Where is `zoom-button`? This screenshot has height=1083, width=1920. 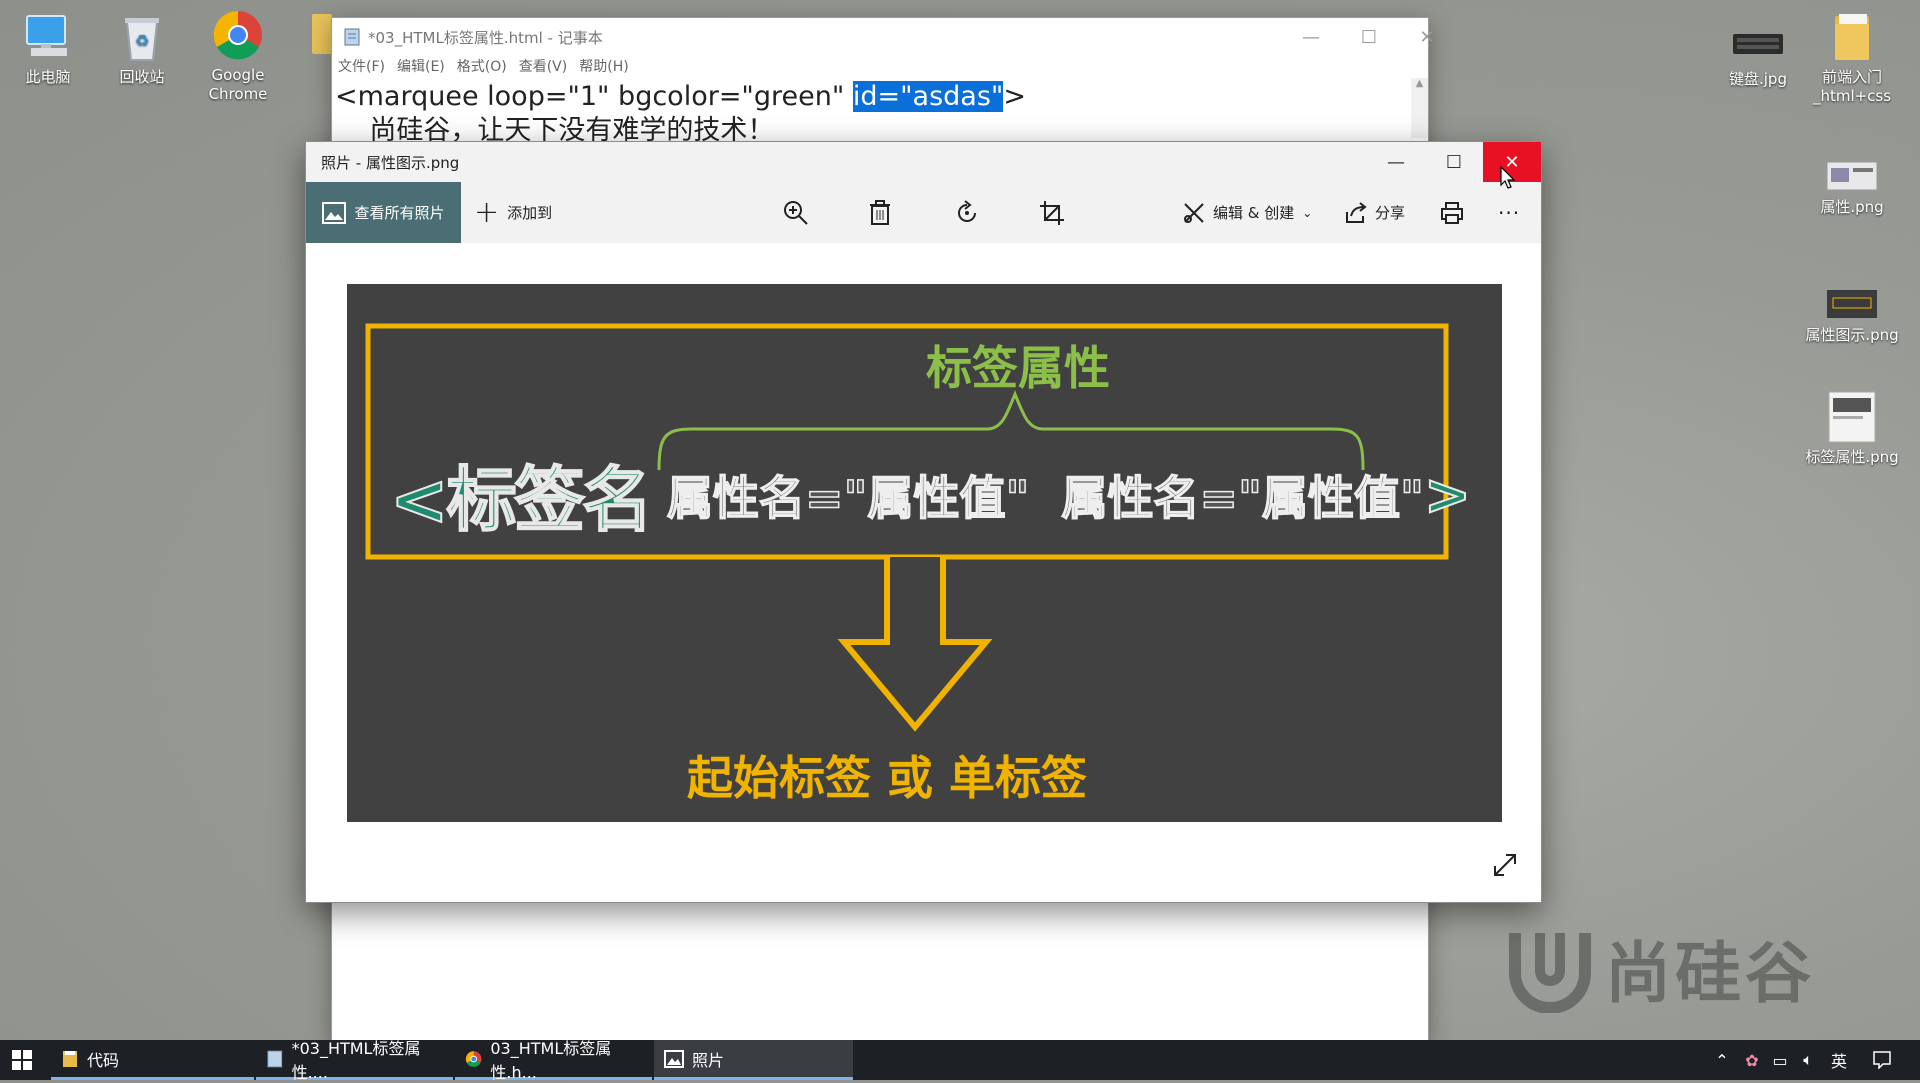
zoom-button is located at coordinates (796, 212).